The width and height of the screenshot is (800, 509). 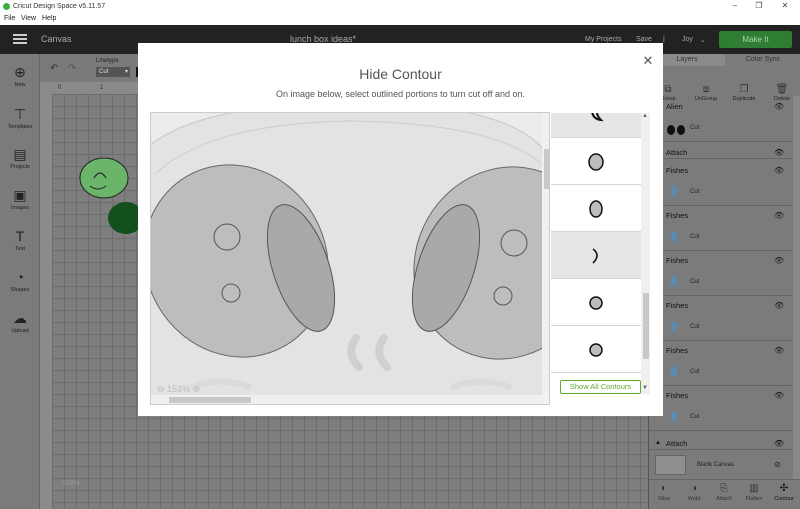 I want to click on slice-icon: ◐, so click(x=664, y=488).